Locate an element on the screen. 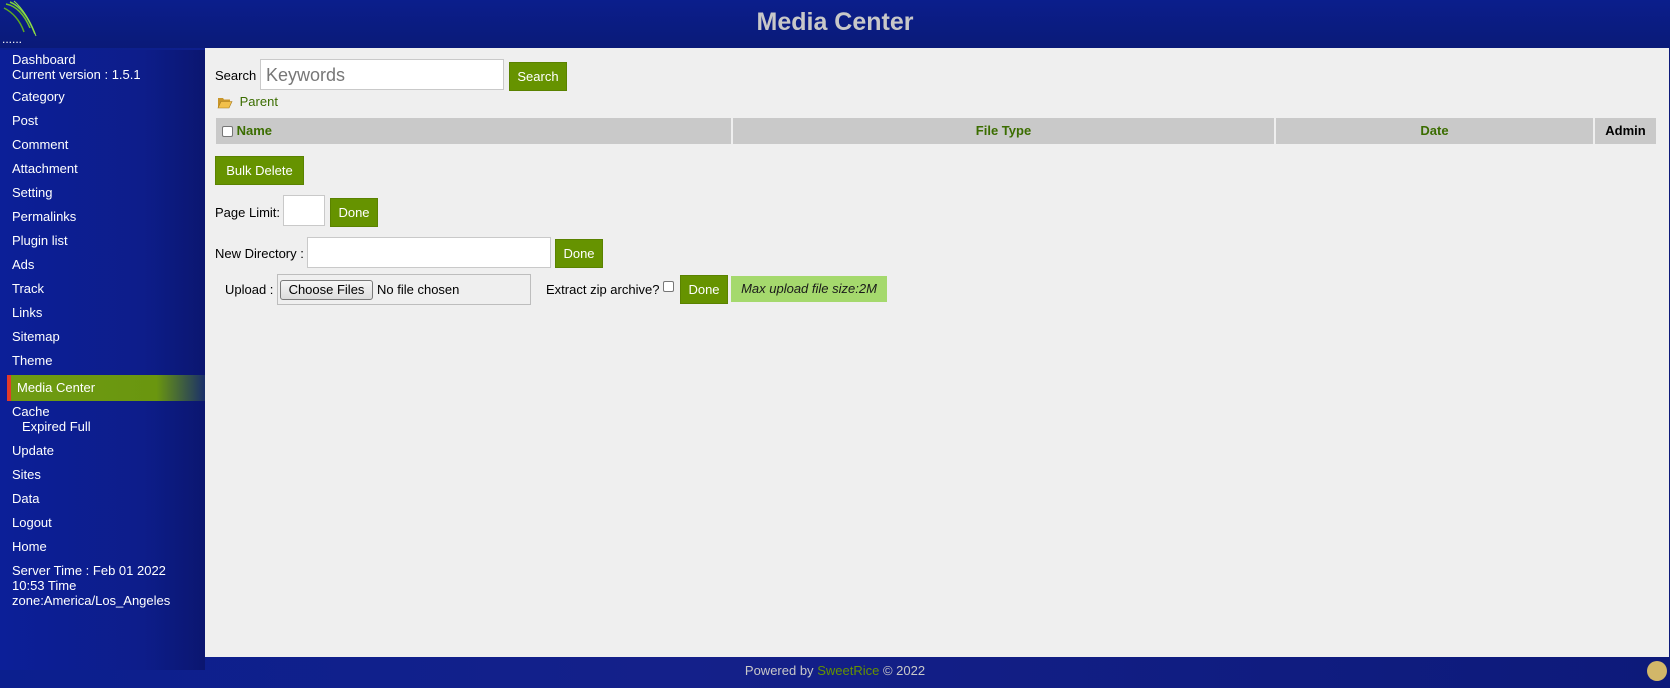 Image resolution: width=1670 pixels, height=688 pixels. column-label: Name is located at coordinates (254, 130).